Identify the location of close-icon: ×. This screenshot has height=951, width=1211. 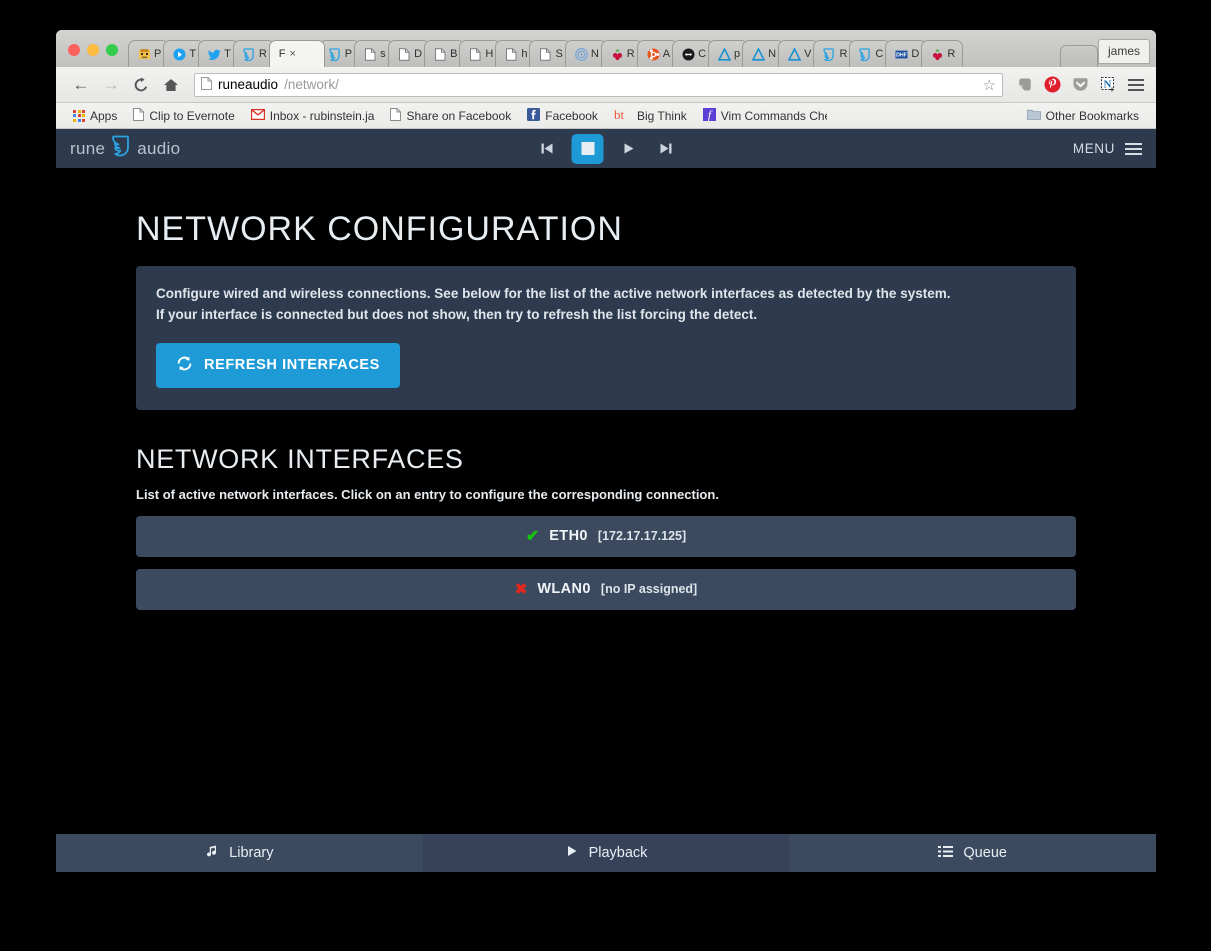
(293, 54).